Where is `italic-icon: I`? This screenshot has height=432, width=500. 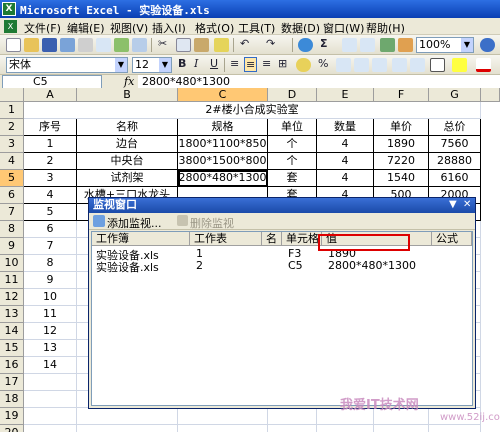 italic-icon: I is located at coordinates (196, 63).